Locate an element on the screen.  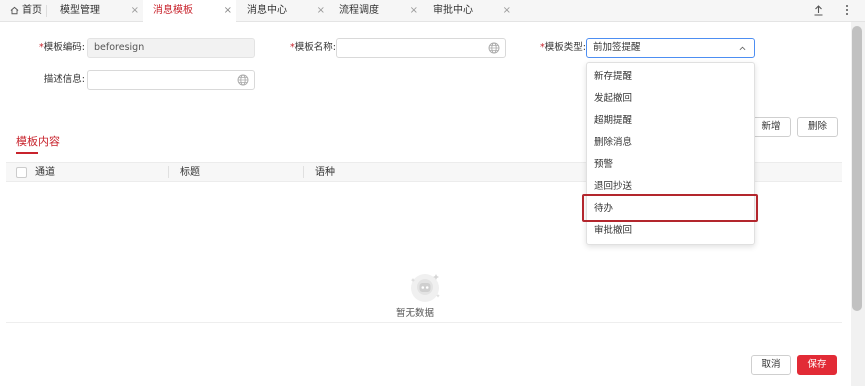
cancel-button: 取消 is located at coordinates (771, 365).